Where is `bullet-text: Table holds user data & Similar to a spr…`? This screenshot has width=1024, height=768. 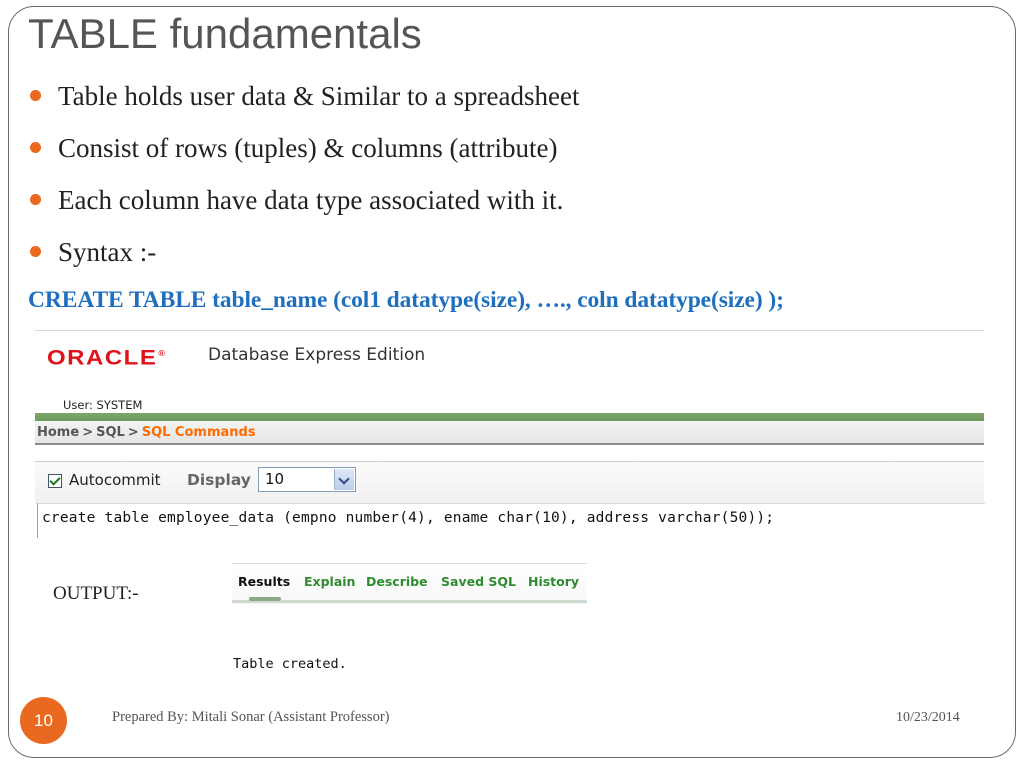 bullet-text: Table holds user data & Similar to a spr… is located at coordinates (319, 96).